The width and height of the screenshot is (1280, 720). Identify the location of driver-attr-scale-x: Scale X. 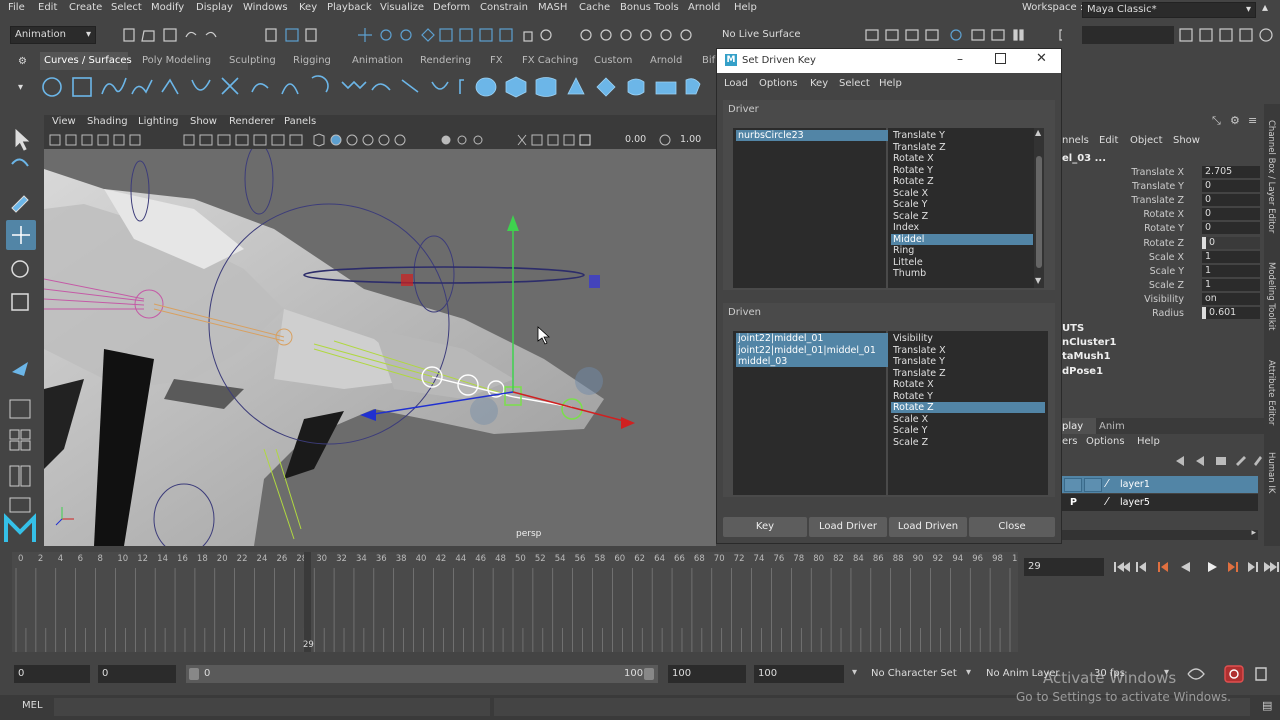
(910, 193).